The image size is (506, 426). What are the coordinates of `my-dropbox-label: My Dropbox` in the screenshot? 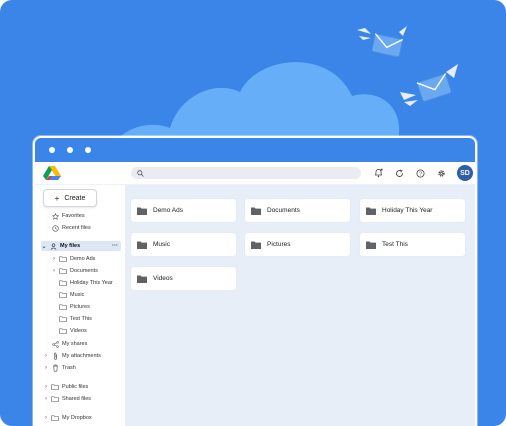 It's located at (77, 418).